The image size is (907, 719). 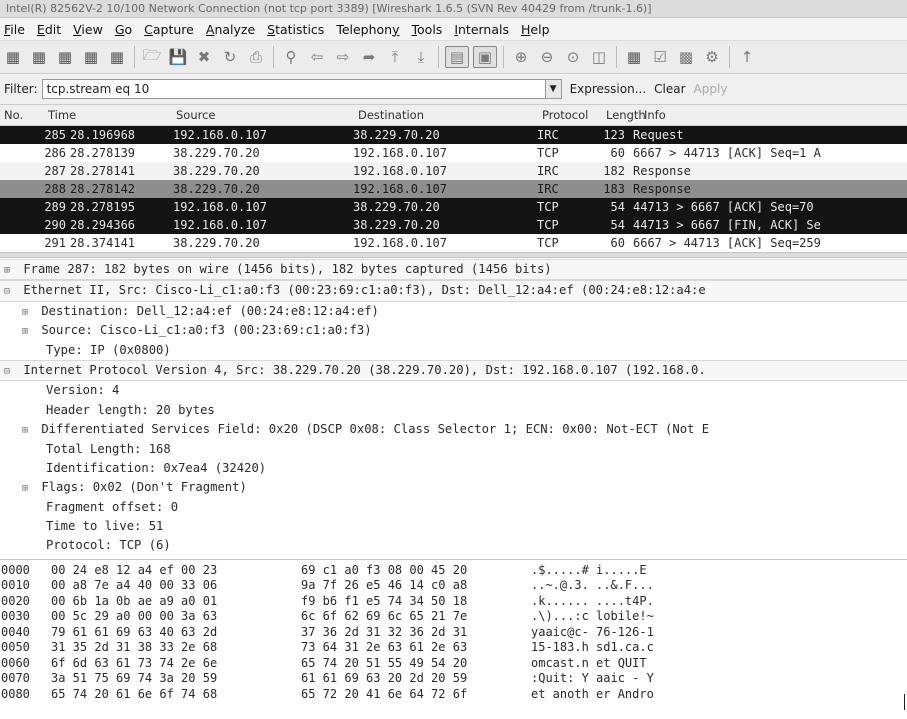 I want to click on hex-ascii: .$.....# i.....E, so click(x=631, y=571).